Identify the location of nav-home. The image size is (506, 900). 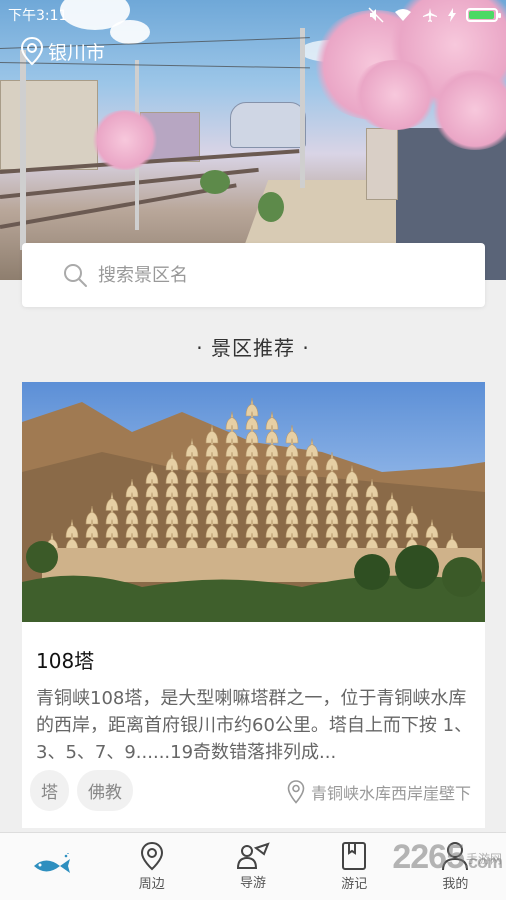
(50, 866).